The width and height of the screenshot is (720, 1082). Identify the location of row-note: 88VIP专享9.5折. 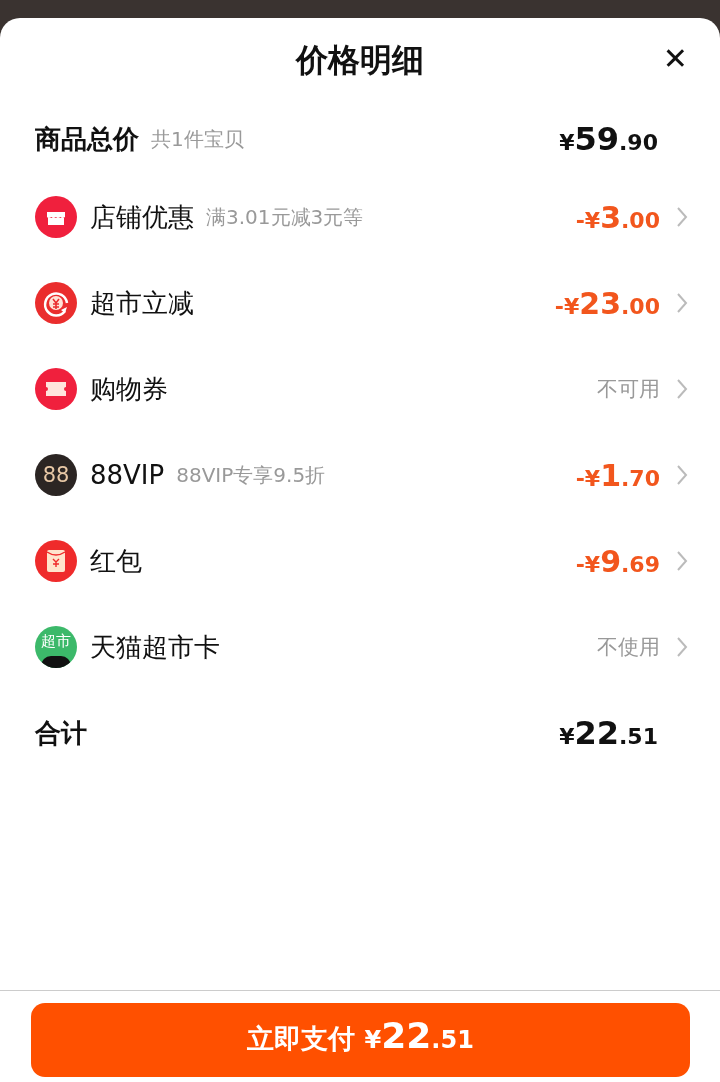
(251, 475).